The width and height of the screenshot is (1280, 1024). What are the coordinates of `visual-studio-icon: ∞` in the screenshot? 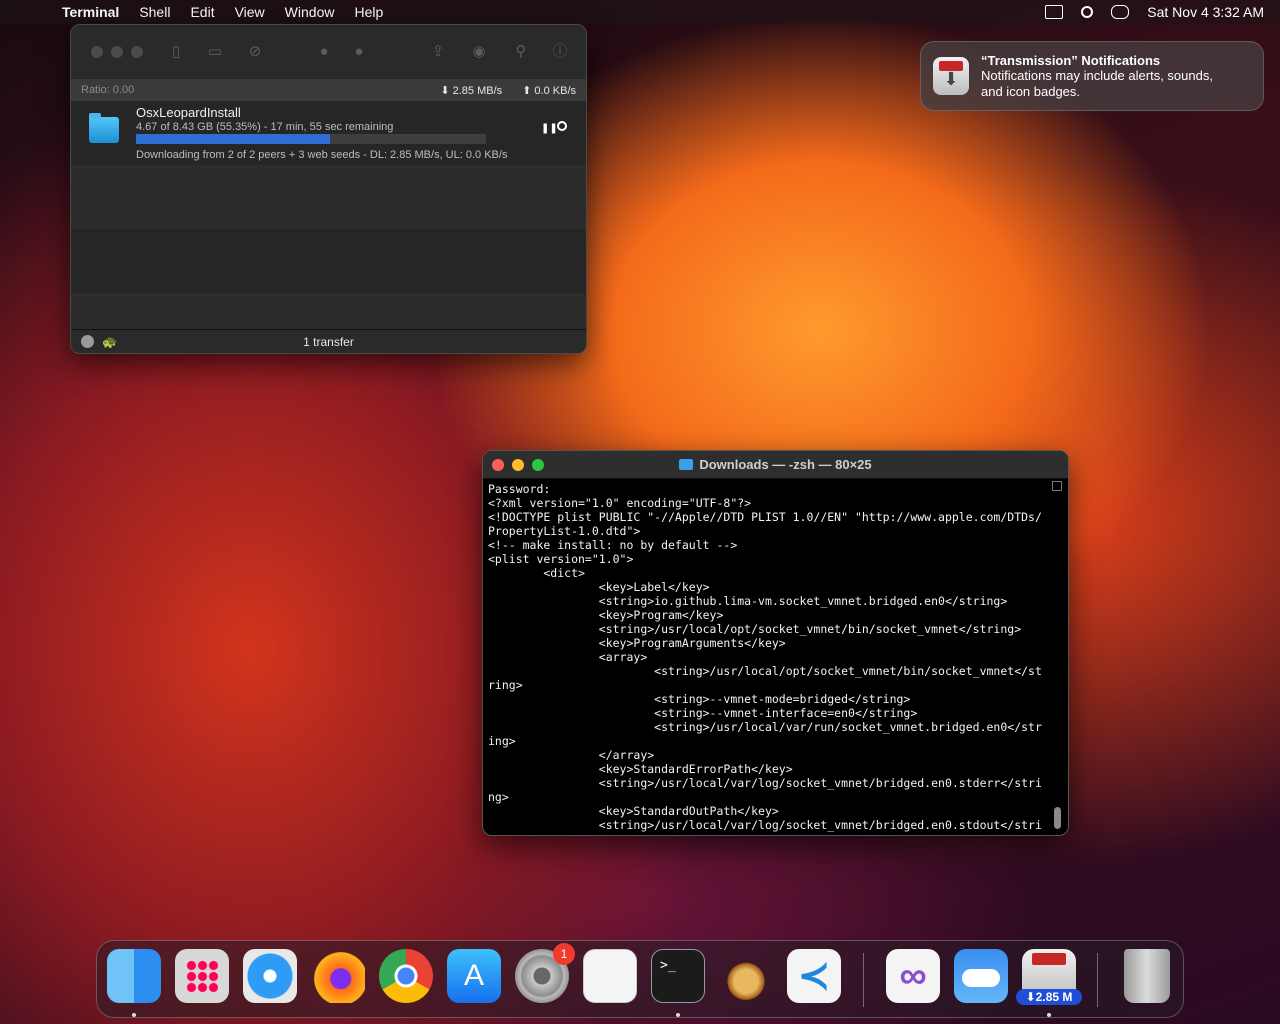 It's located at (913, 976).